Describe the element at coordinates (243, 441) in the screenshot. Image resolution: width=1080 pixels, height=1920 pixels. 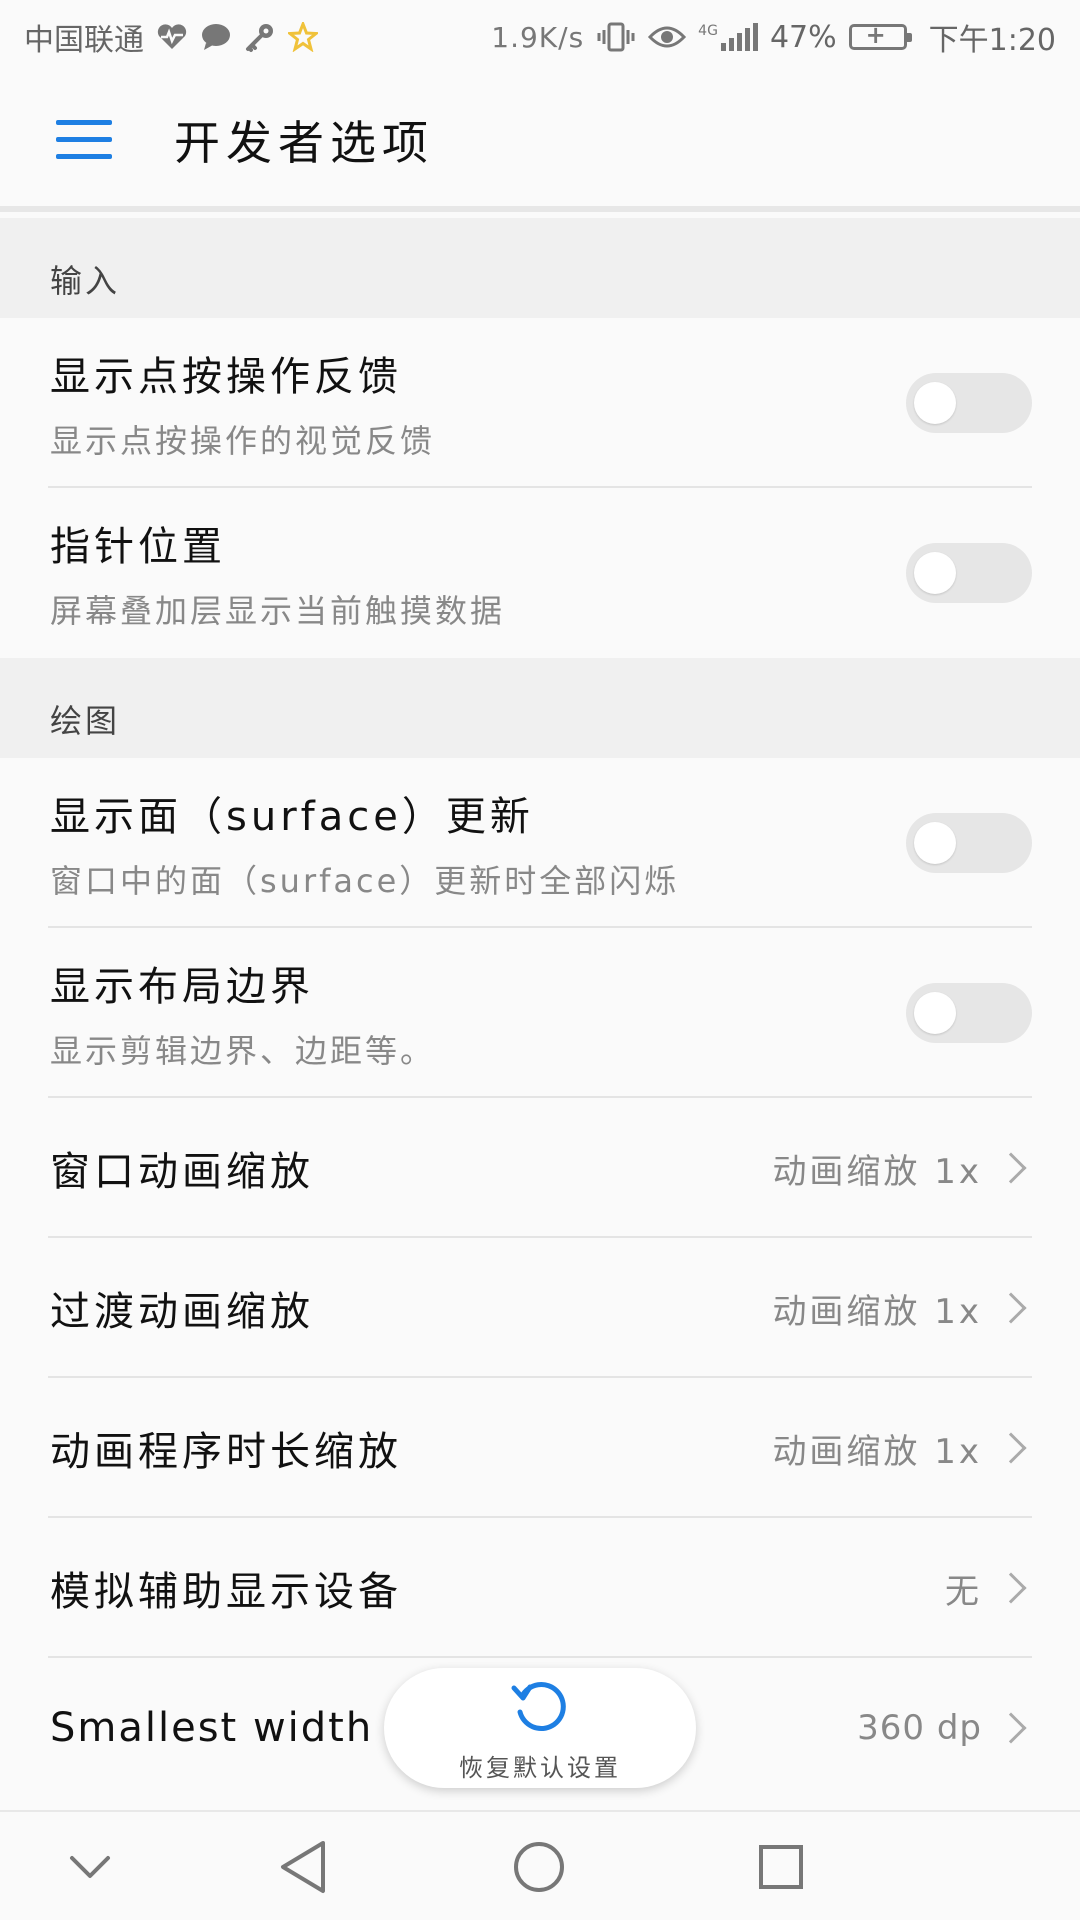
I see `setting-subtitle: 显示点按操作的视觉反馈` at that location.